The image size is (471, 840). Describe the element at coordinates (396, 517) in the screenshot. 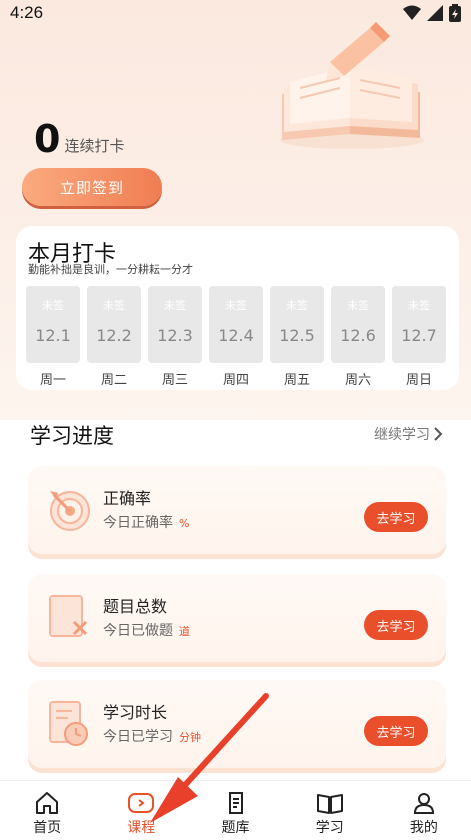

I see `accuracy-study-button: 去学习` at that location.